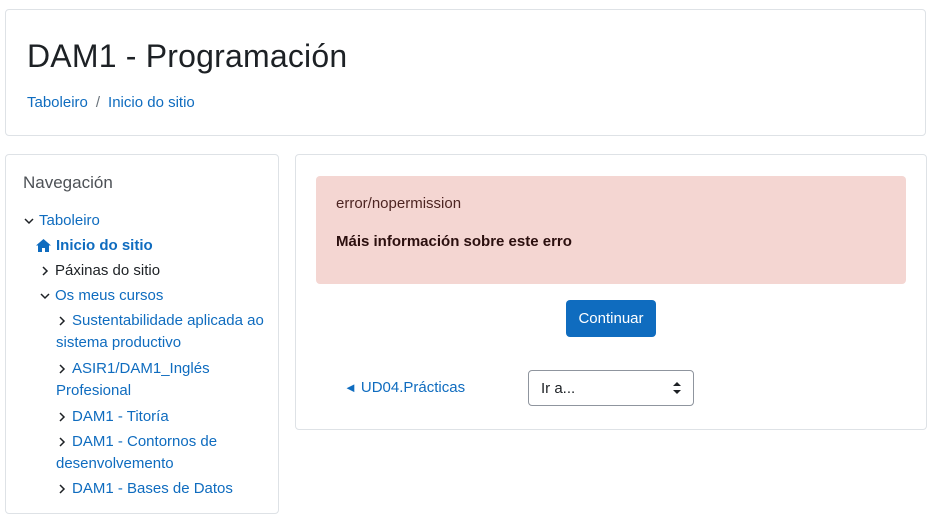  What do you see at coordinates (350, 387) in the screenshot?
I see `arrow-left-icon: ◄` at bounding box center [350, 387].